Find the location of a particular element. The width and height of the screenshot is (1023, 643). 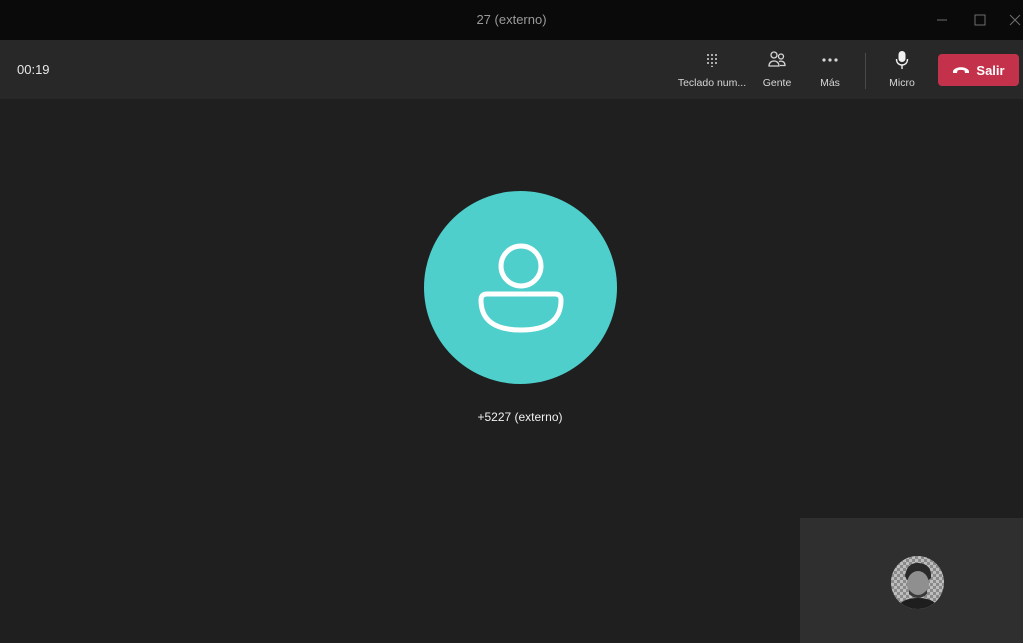

microphone-icon is located at coordinates (902, 60).